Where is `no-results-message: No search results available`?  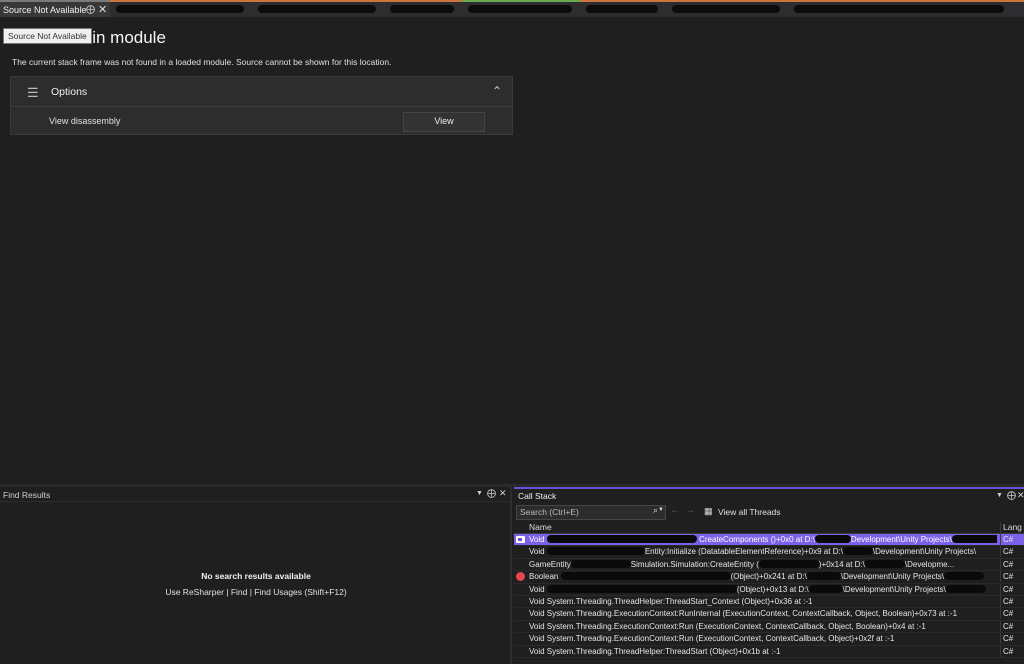
no-results-message: No search results available is located at coordinates (256, 576).